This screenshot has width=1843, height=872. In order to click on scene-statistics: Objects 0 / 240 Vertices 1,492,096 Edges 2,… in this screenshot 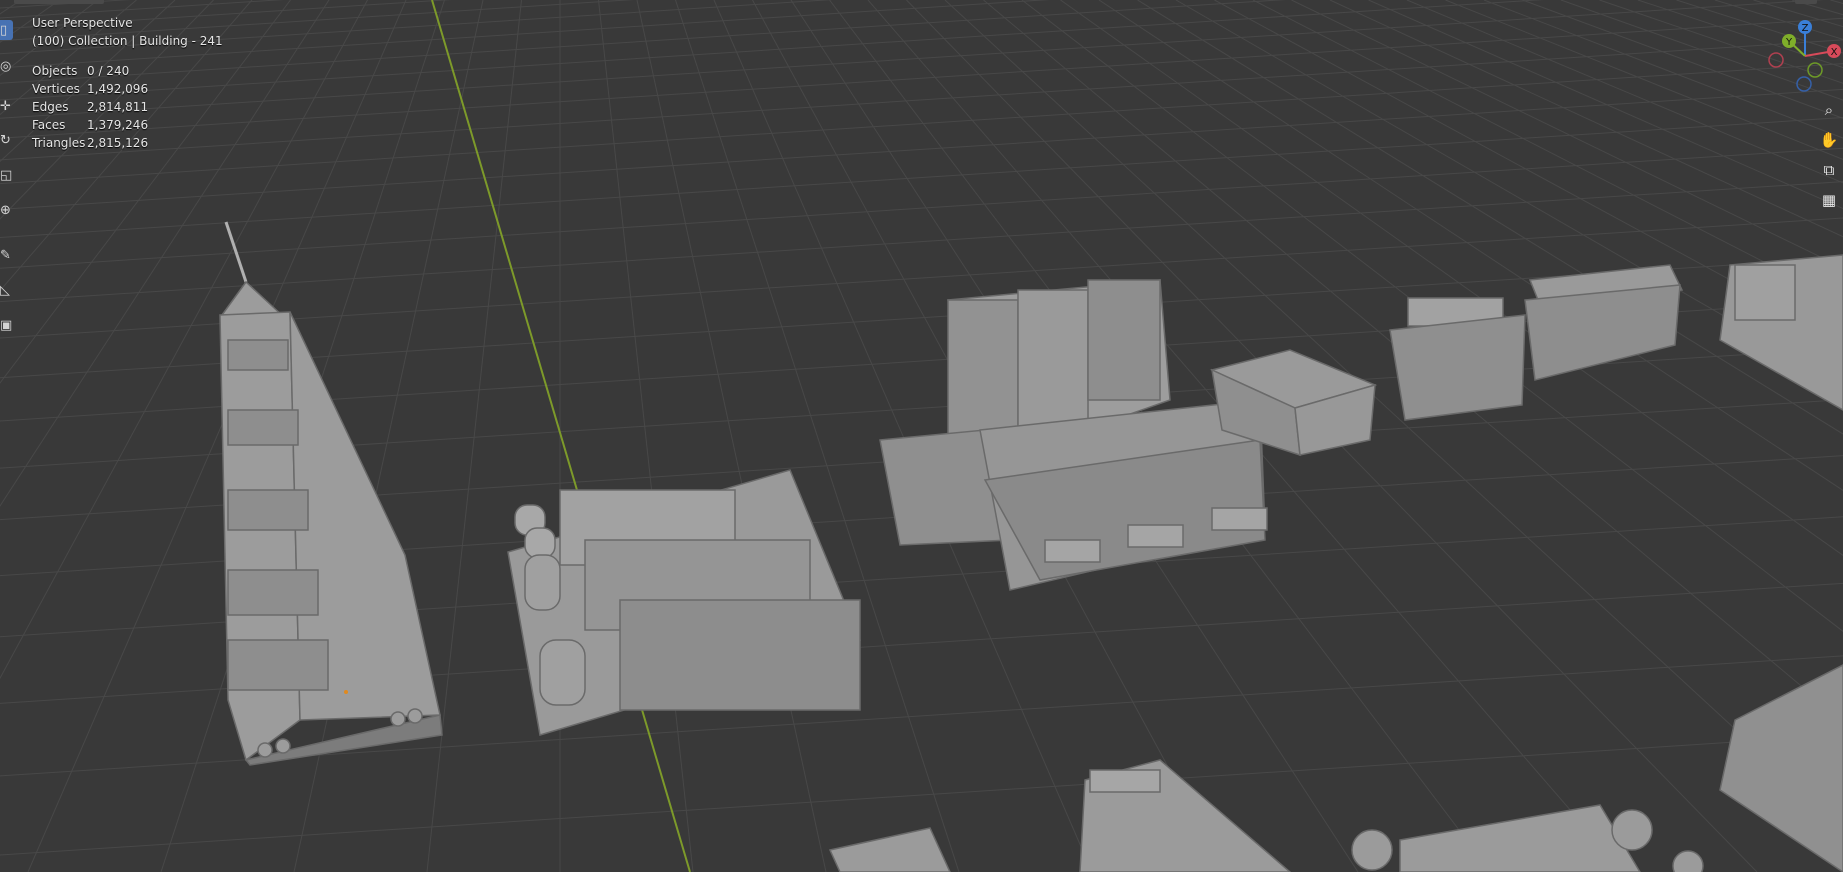, I will do `click(127, 107)`.